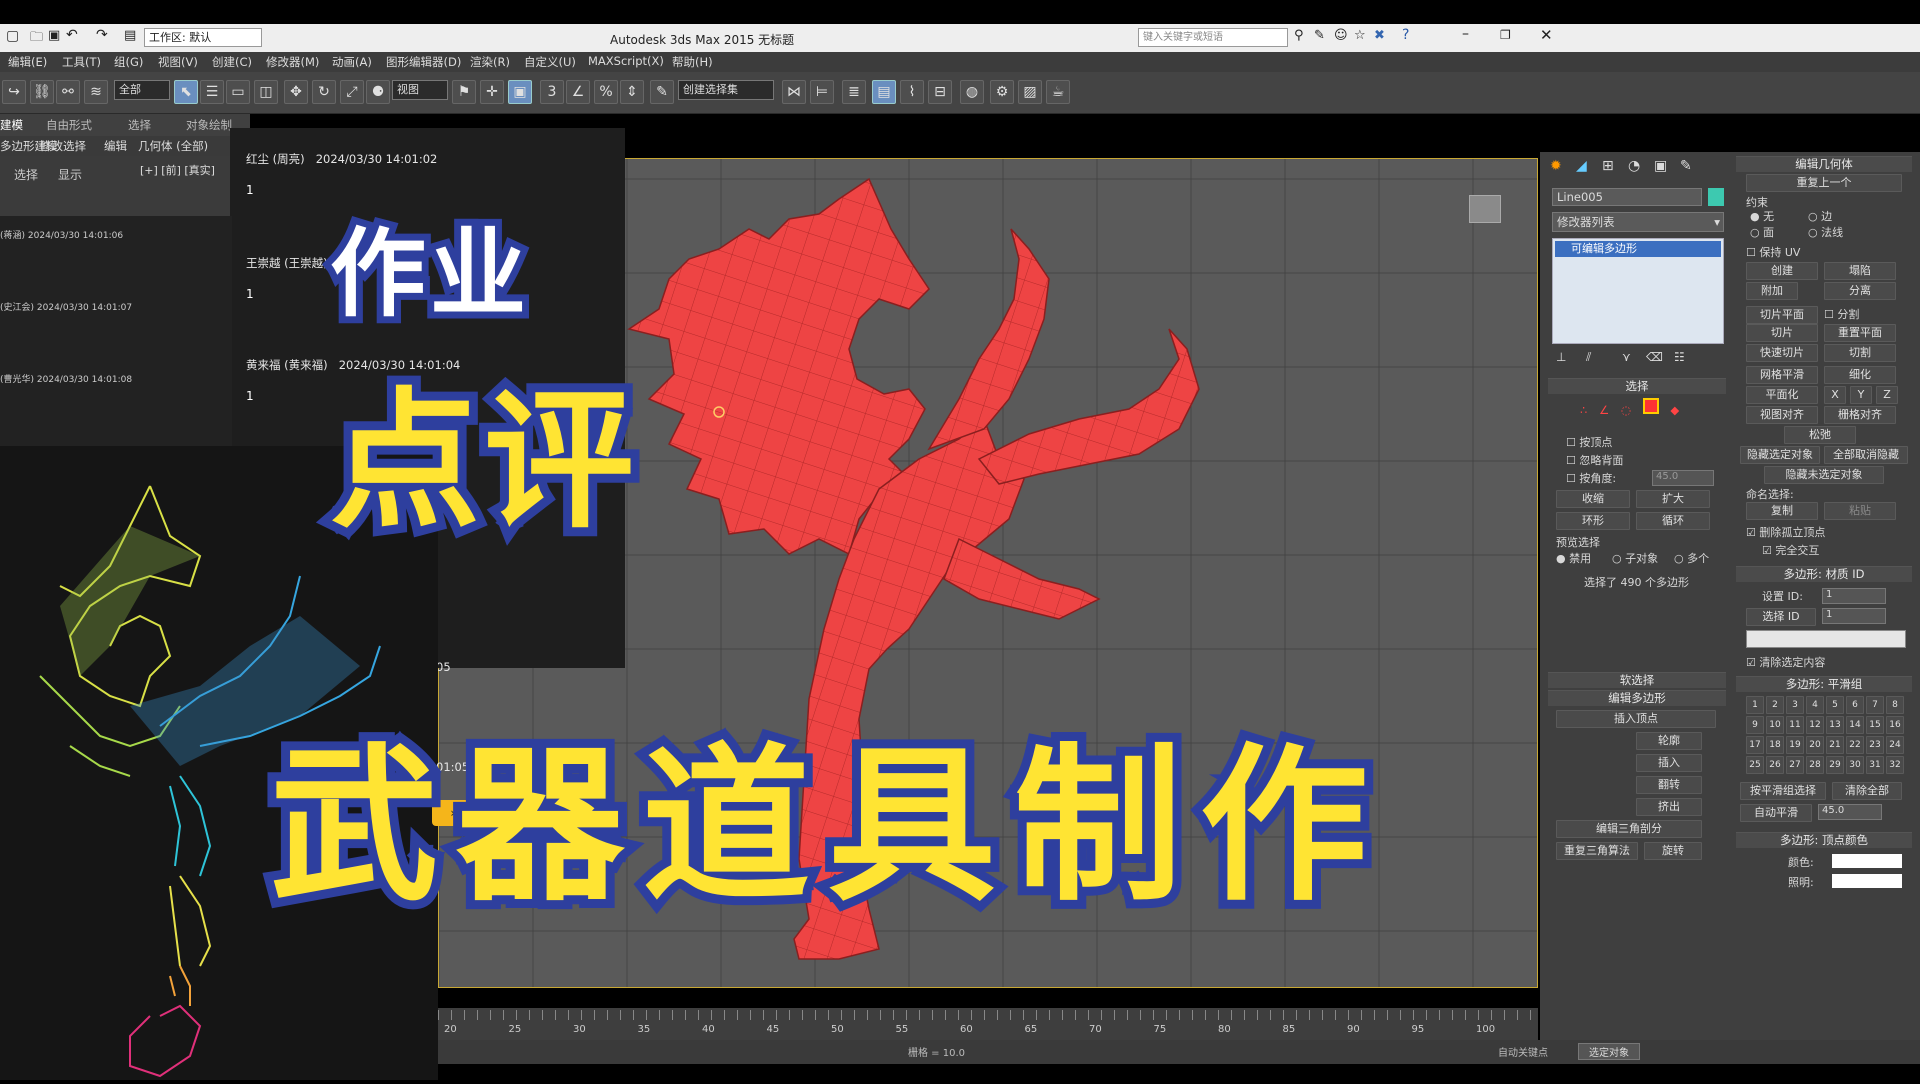 This screenshot has width=1920, height=1084. I want to click on smoothing-group-button: 9, so click(1755, 725).